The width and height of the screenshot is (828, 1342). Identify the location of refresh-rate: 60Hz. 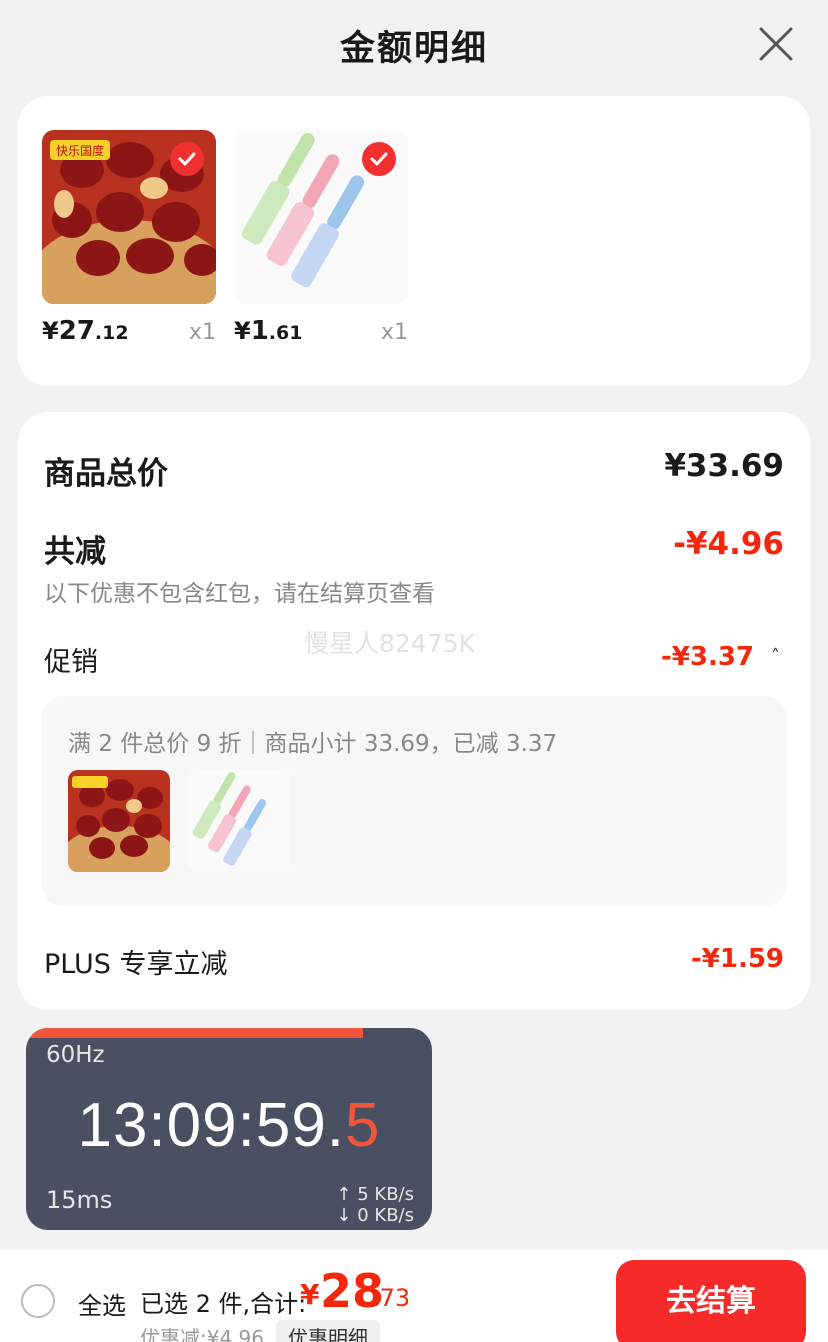
(75, 1055).